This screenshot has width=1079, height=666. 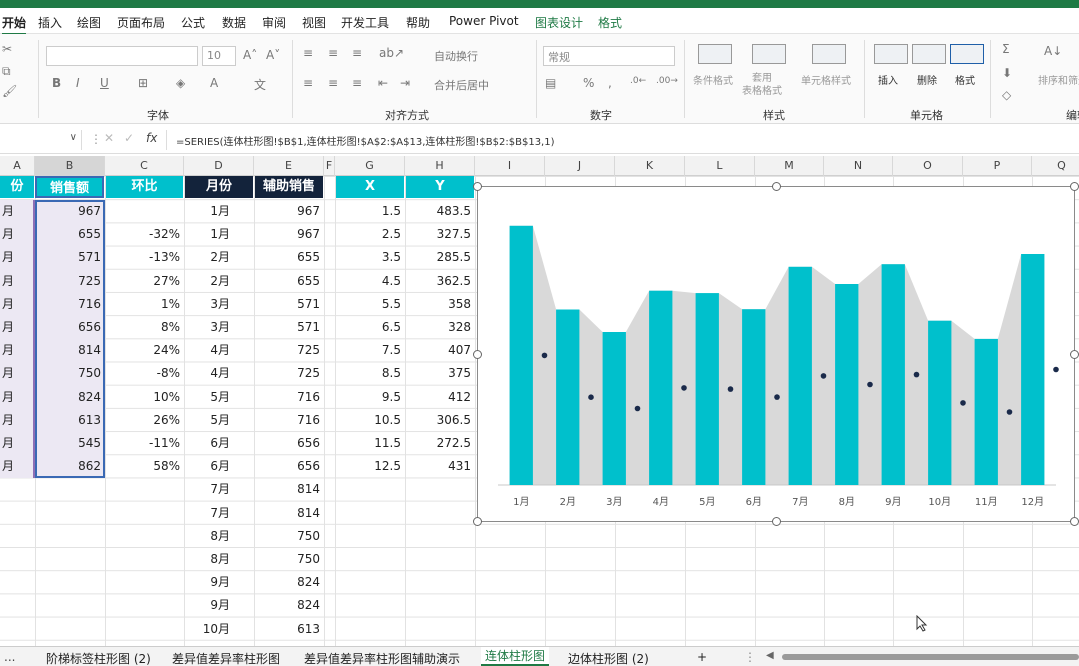 What do you see at coordinates (193, 22) in the screenshot?
I see `tab-formulas: 公式` at bounding box center [193, 22].